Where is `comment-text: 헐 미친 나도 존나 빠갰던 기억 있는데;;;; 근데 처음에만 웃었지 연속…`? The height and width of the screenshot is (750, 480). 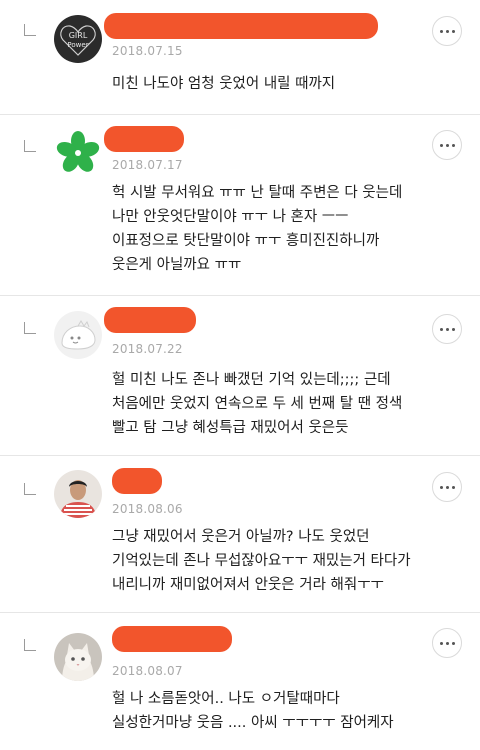 comment-text: 헐 미친 나도 존나 빠갰던 기억 있는데;;;; 근데 처음에만 웃었지 연속… is located at coordinates (292, 404).